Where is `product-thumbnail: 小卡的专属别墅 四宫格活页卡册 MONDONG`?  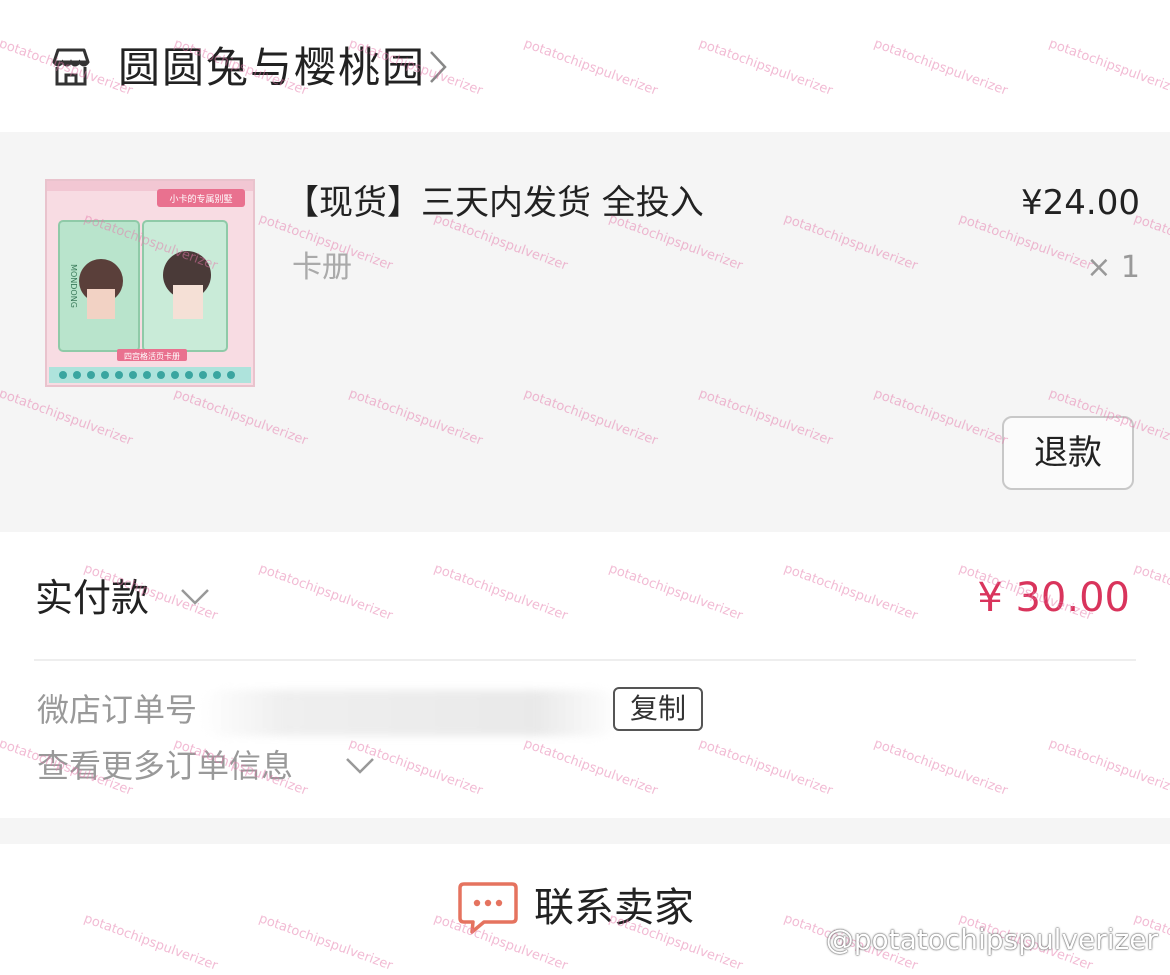 product-thumbnail: 小卡的专属别墅 四宫格活页卡册 MONDONG is located at coordinates (150, 283).